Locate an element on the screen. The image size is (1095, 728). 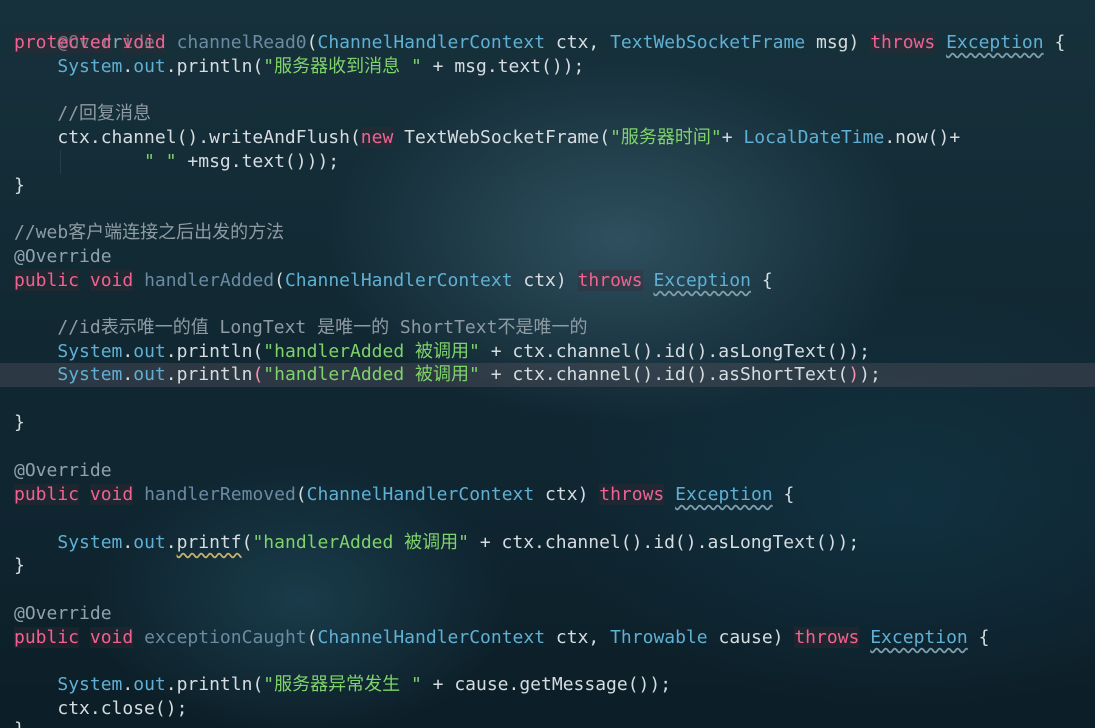
method-name: handlerAdded is located at coordinates (209, 280).